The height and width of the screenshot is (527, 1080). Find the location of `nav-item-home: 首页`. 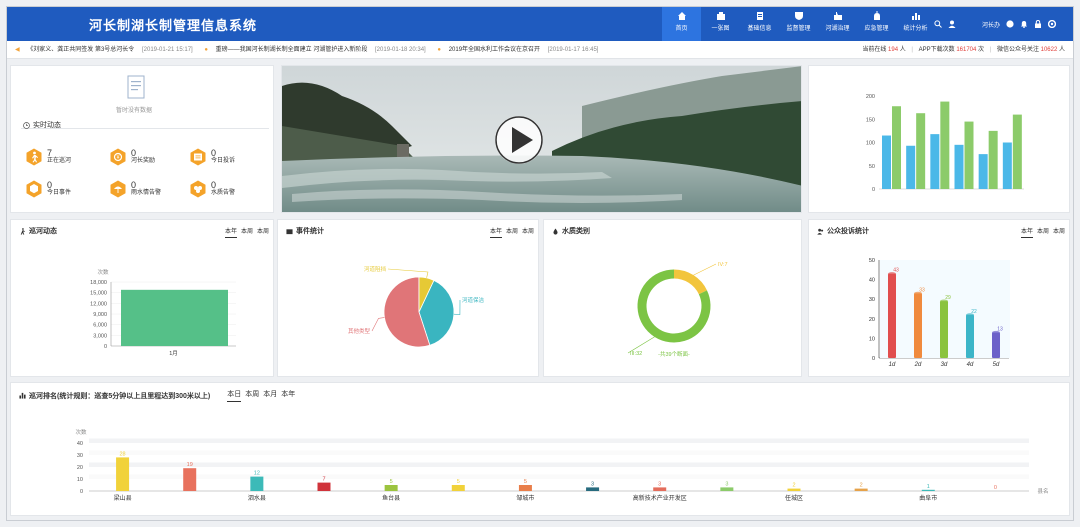

nav-item-home: 首页 is located at coordinates (681, 24).